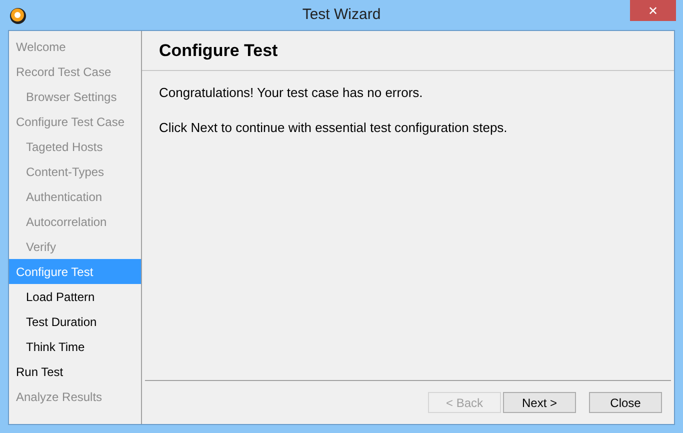  What do you see at coordinates (539, 402) in the screenshot?
I see `wizard-button: Next >` at bounding box center [539, 402].